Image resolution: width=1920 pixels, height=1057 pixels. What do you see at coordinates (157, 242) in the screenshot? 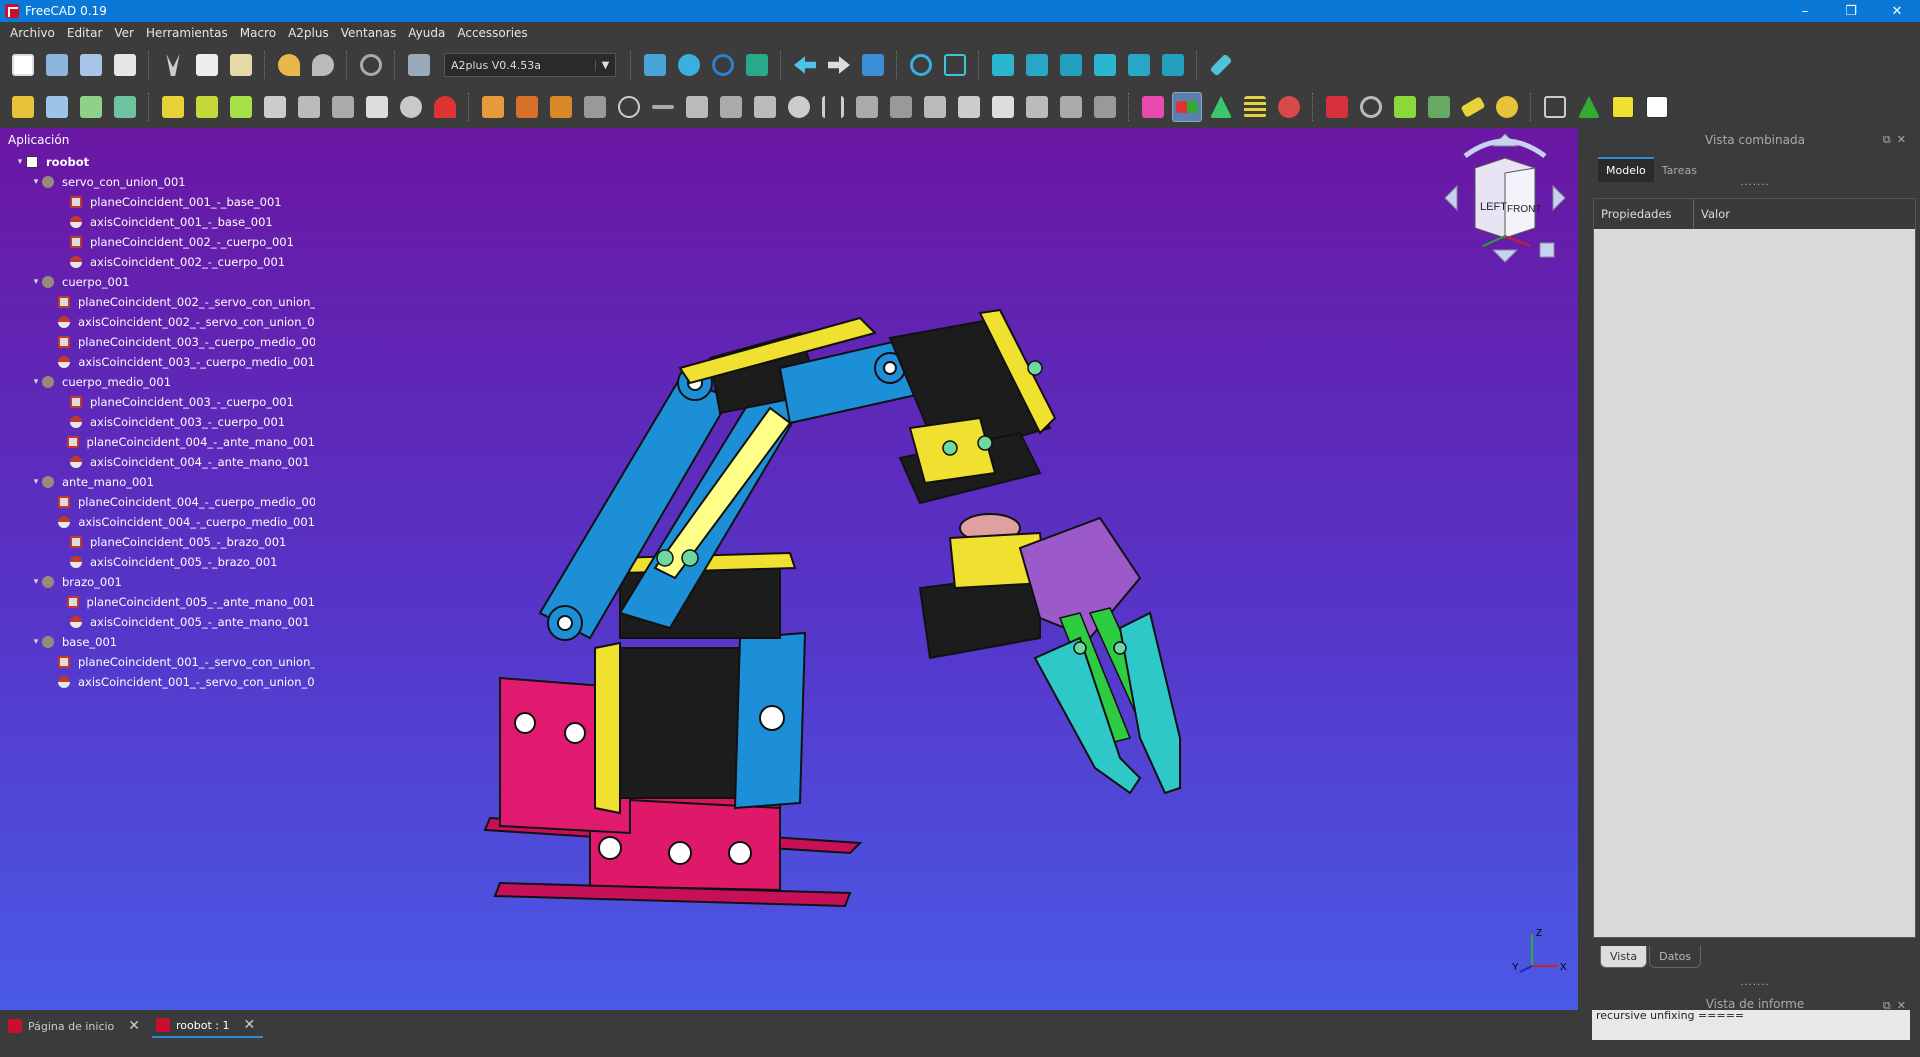
I see `tree-item-constraint: planeCoincident_002_-_cuerpo_001` at bounding box center [157, 242].